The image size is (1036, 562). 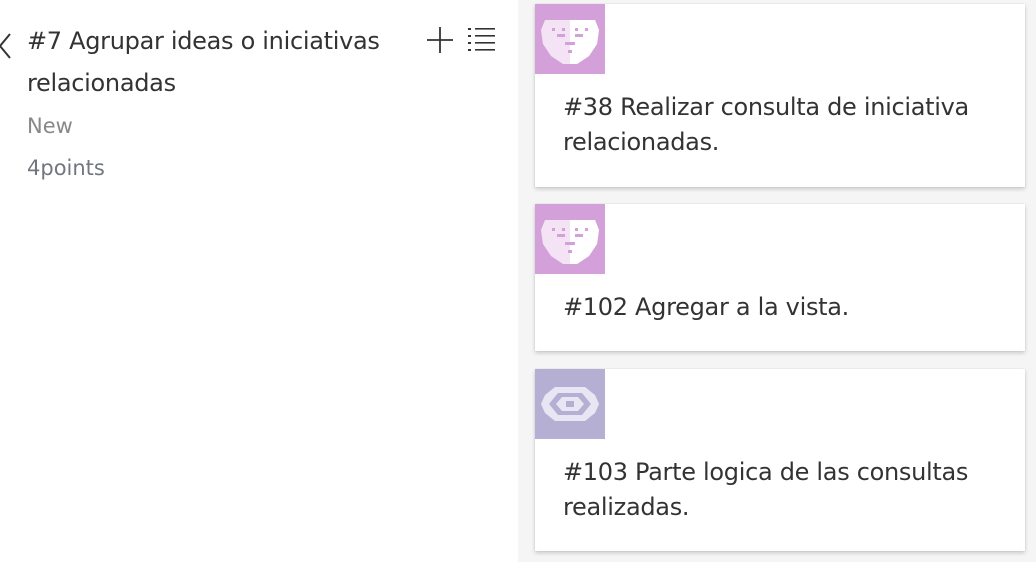 What do you see at coordinates (461, 40) in the screenshot?
I see `story-actions` at bounding box center [461, 40].